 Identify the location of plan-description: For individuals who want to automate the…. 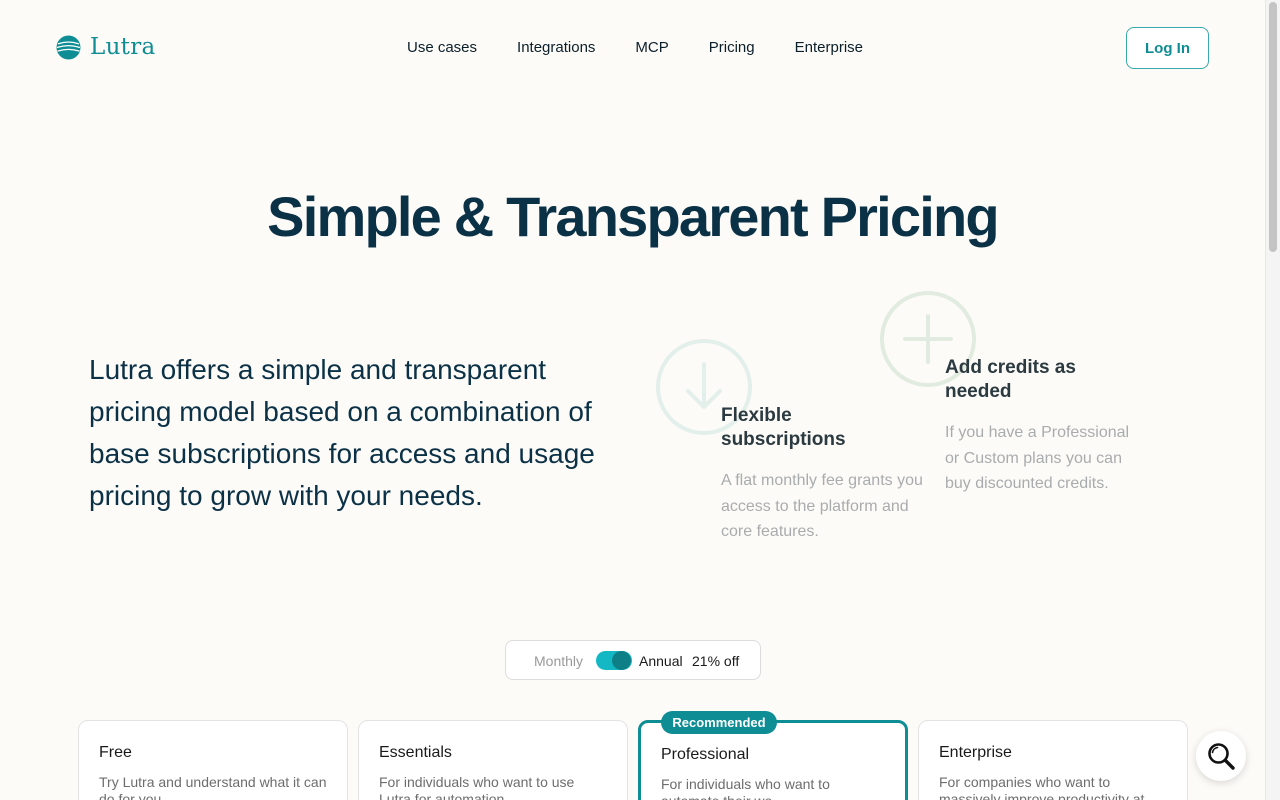
(745, 788).